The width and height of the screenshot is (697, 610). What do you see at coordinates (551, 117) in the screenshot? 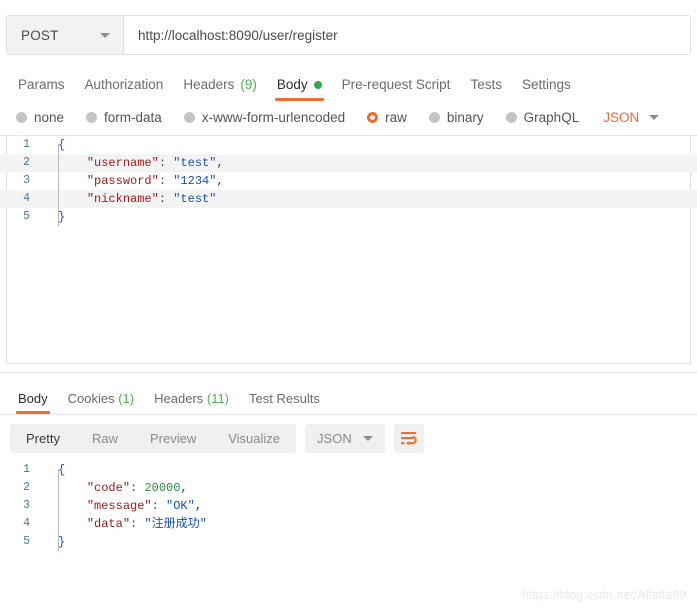
I see `body-type-label: GraphQL` at bounding box center [551, 117].